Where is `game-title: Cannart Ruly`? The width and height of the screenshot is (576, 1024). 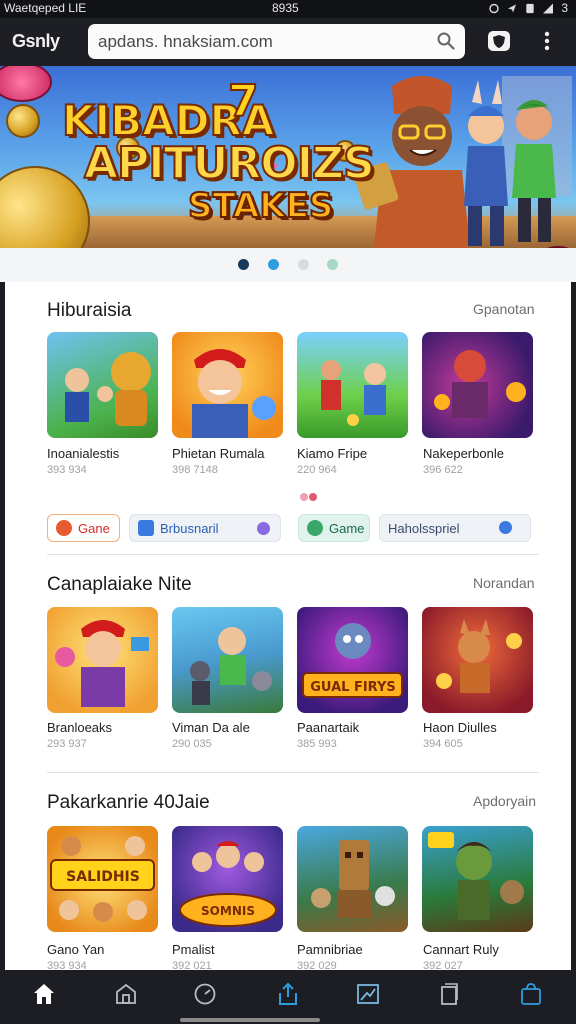 game-title: Cannart Ruly is located at coordinates (461, 949).